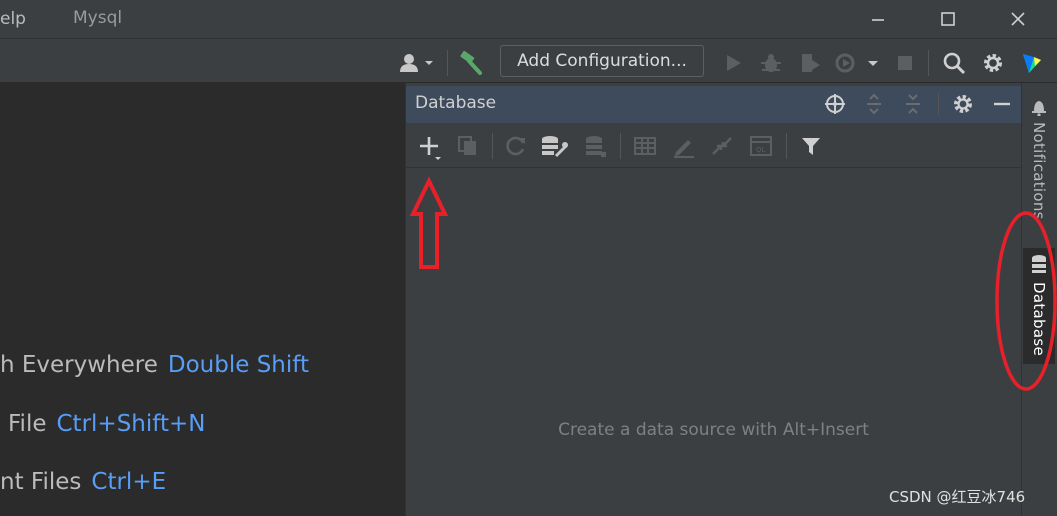 Image resolution: width=1057 pixels, height=516 pixels. I want to click on bug-icon, so click(771, 63).